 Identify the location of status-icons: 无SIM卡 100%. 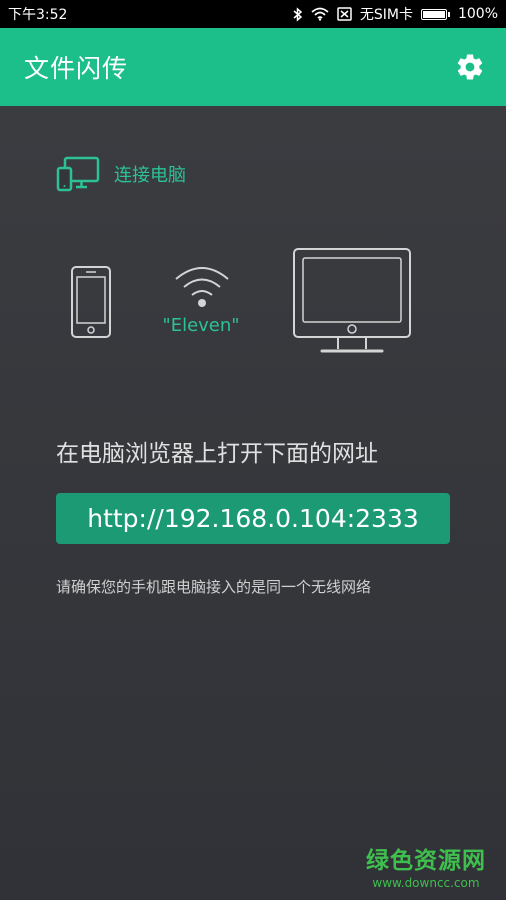
(395, 14).